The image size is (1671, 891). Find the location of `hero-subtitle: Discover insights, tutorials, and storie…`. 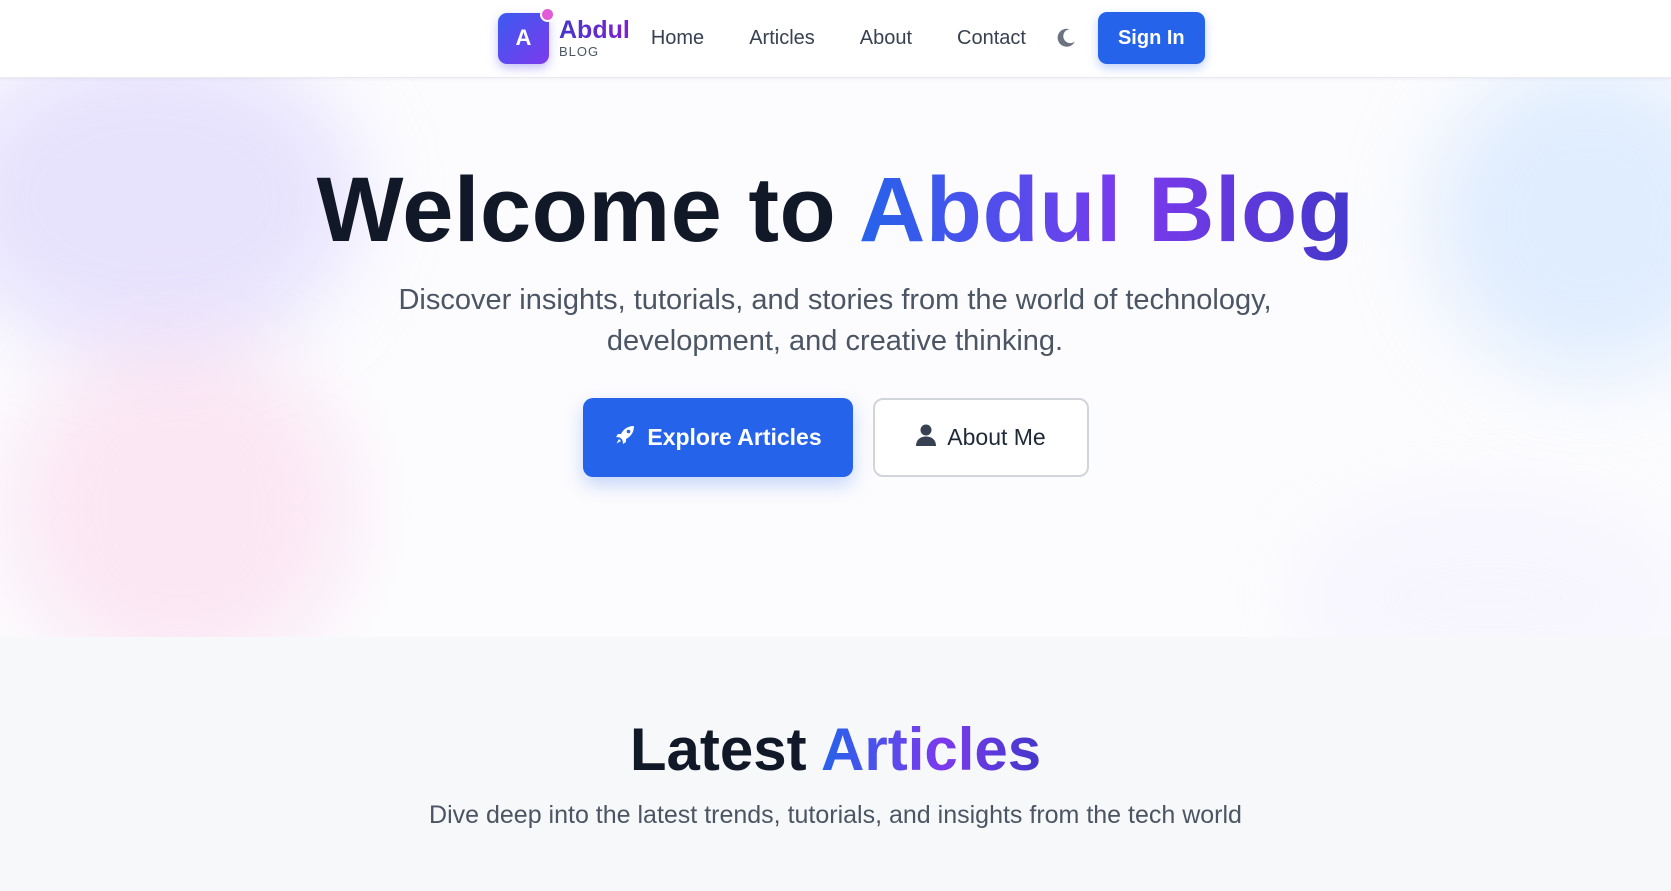

hero-subtitle: Discover insights, tutorials, and storie… is located at coordinates (835, 321).